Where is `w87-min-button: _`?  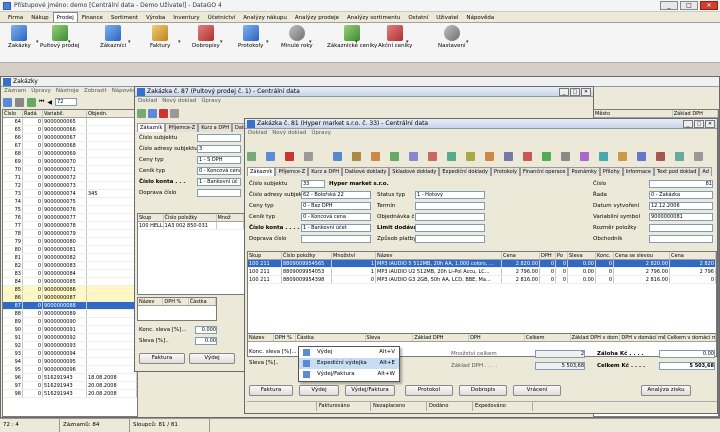 w87-min-button: _ is located at coordinates (564, 92).